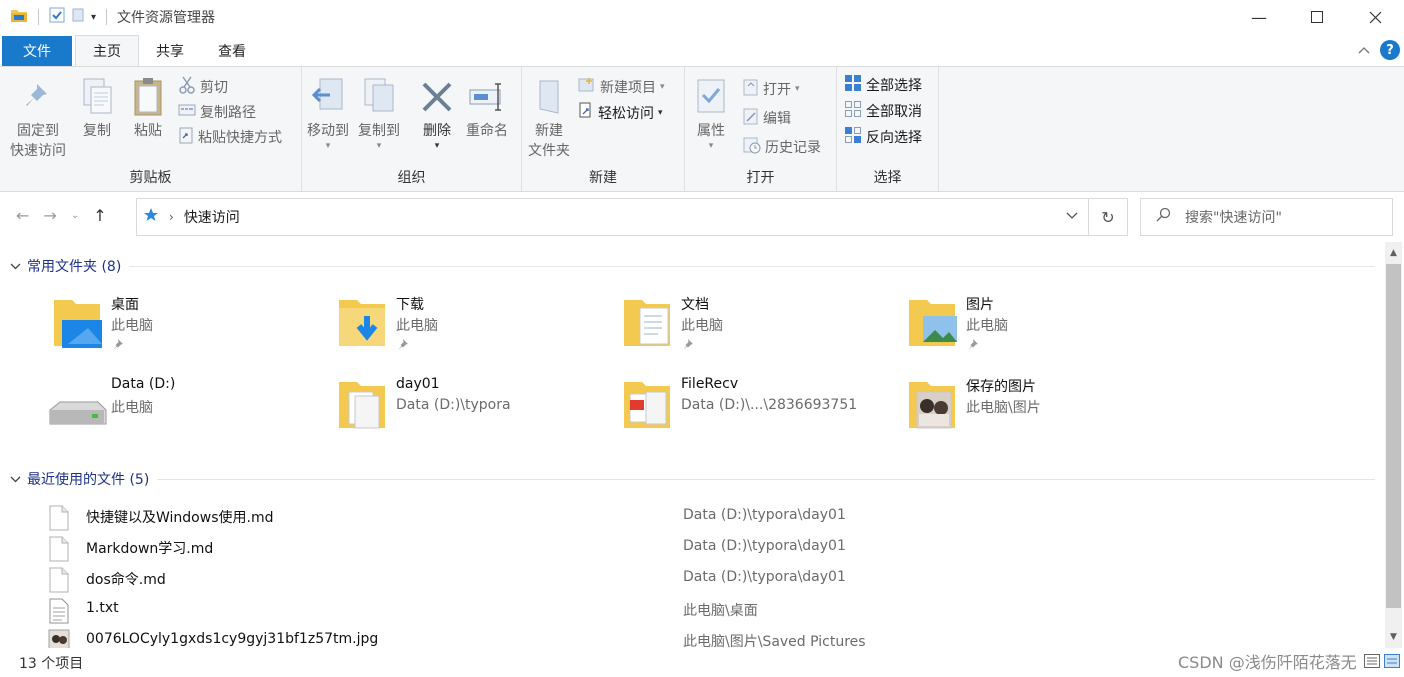 This screenshot has width=1404, height=677. Describe the element at coordinates (78, 407) in the screenshot. I see `hard-drive-icon` at that location.